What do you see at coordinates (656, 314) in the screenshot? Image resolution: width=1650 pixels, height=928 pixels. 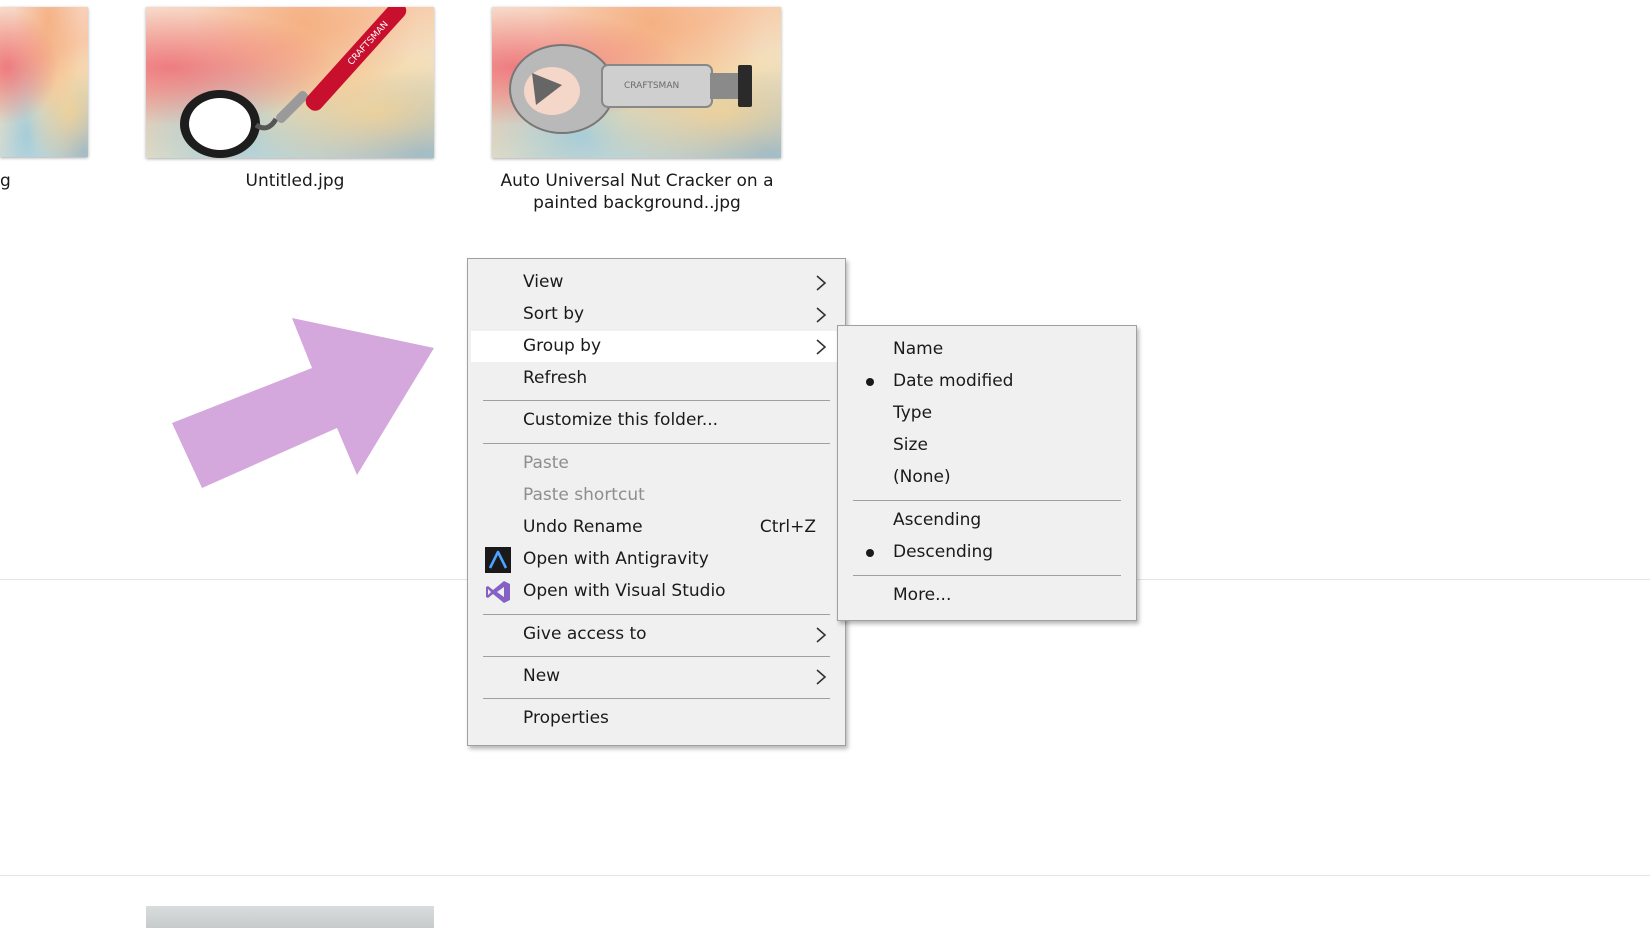 I see `menu-item-sort-by: Sort by` at bounding box center [656, 314].